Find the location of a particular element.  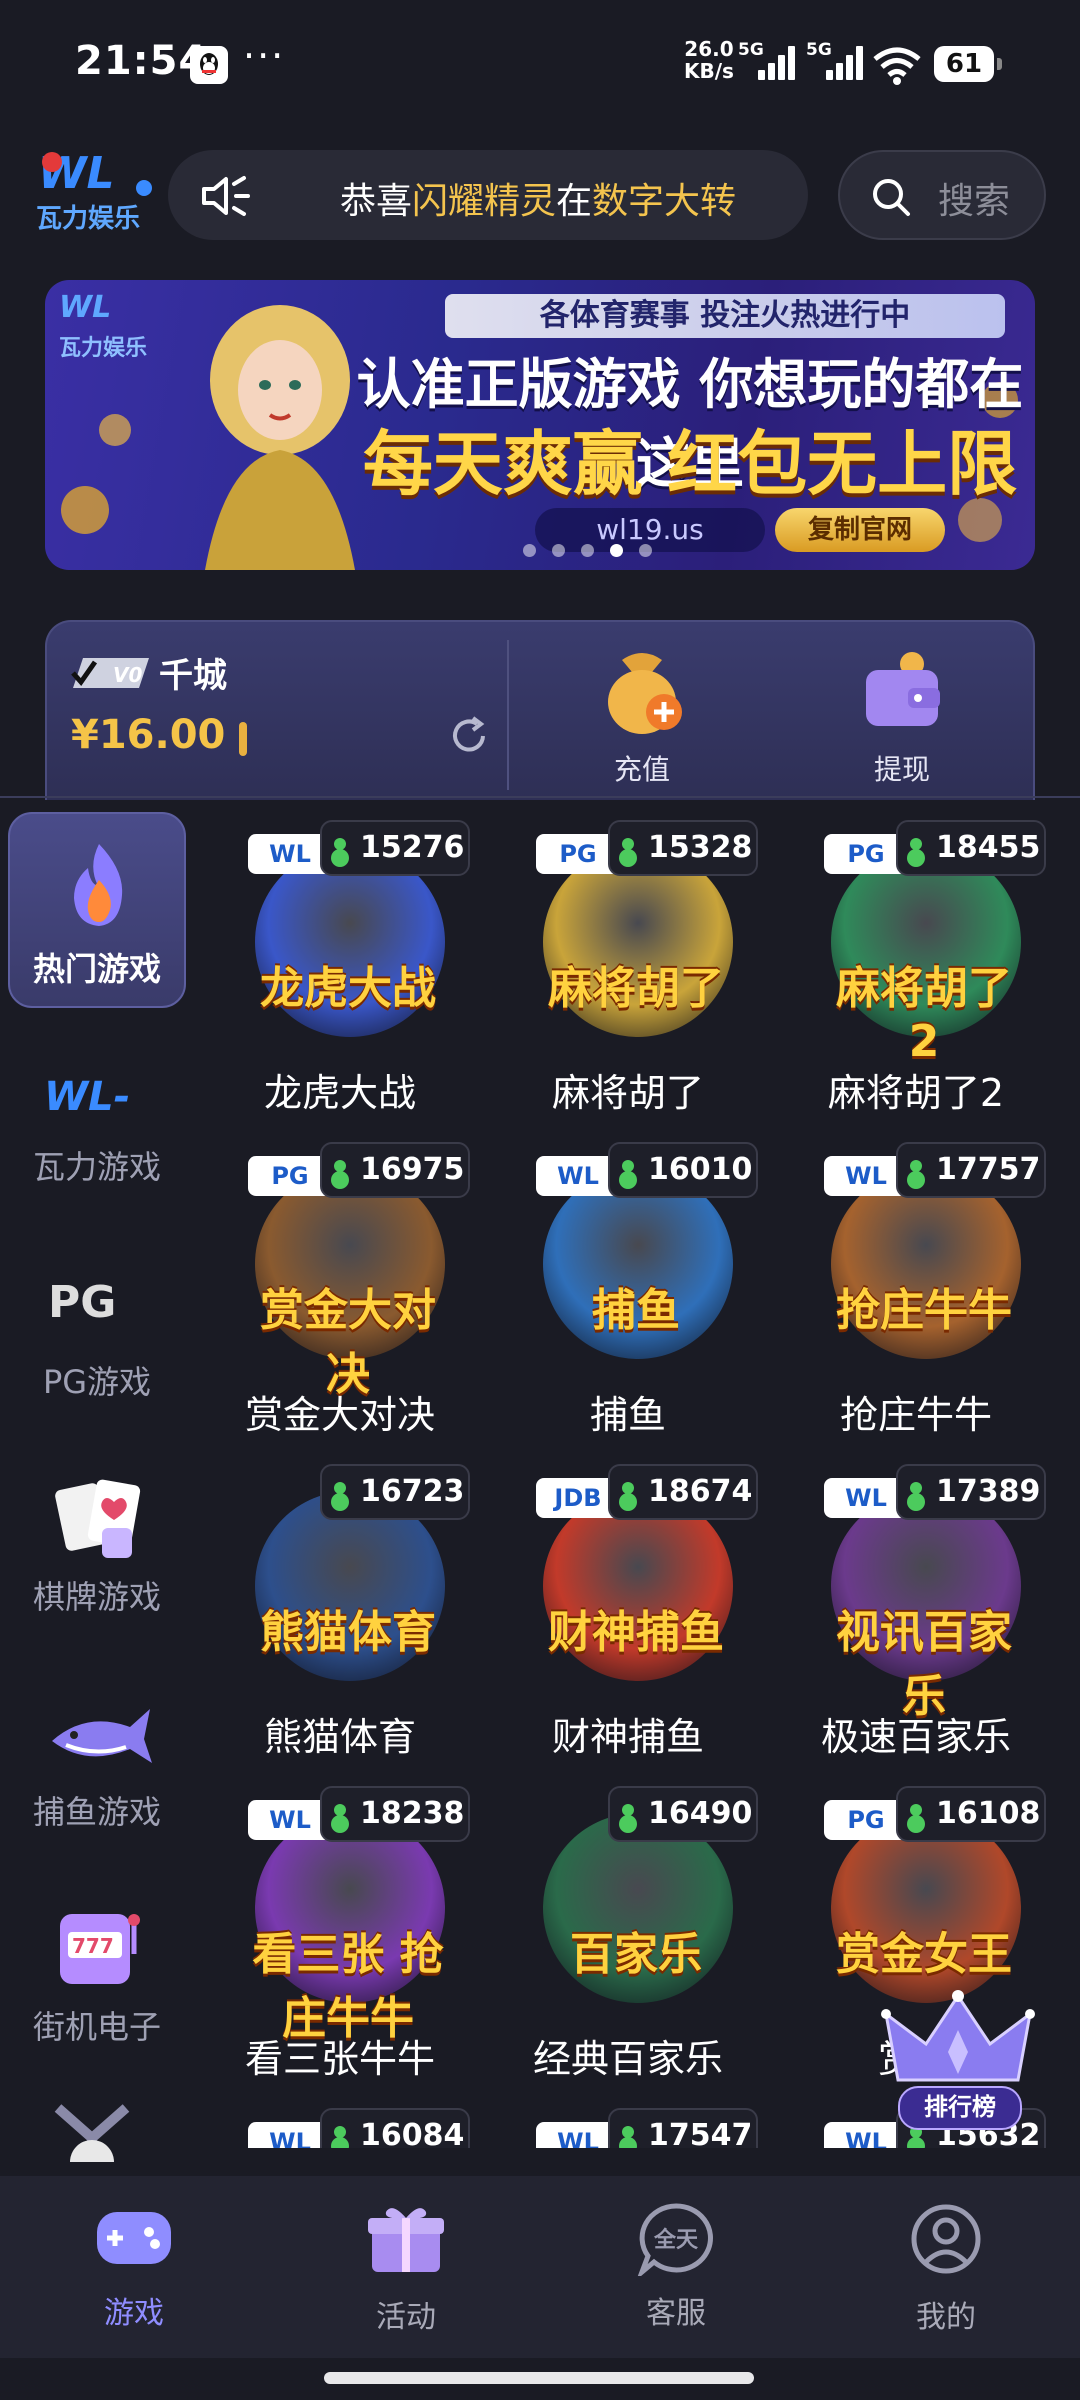

search-icon is located at coordinates (891, 197).